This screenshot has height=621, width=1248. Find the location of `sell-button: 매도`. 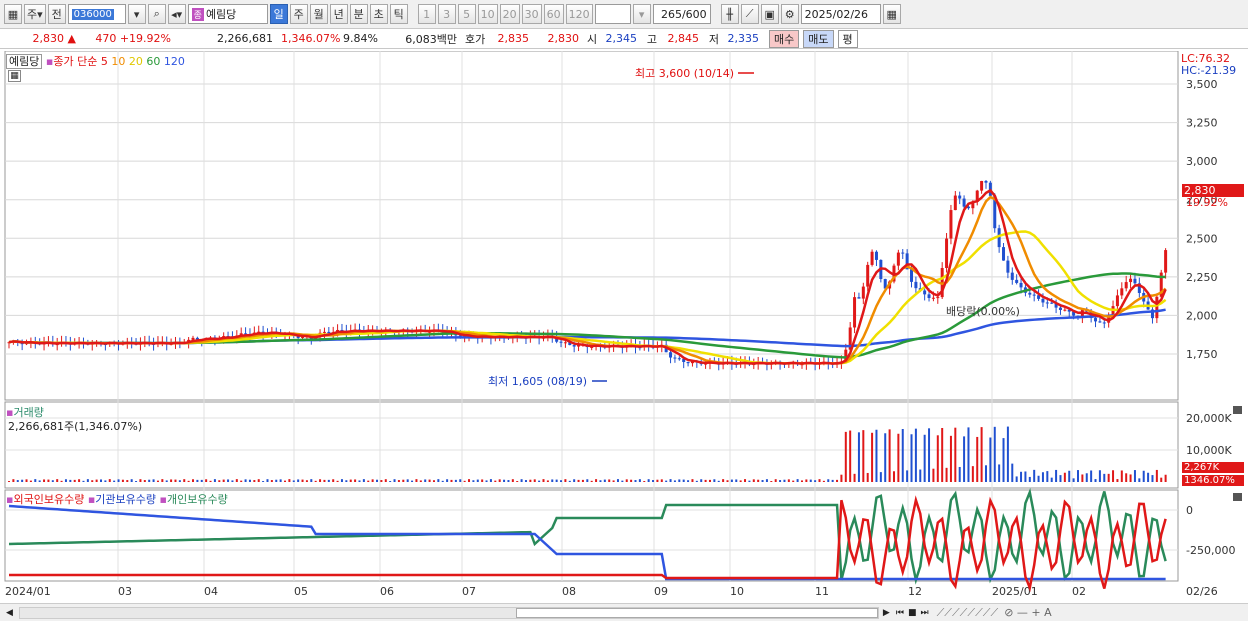

sell-button: 매도 is located at coordinates (818, 38).